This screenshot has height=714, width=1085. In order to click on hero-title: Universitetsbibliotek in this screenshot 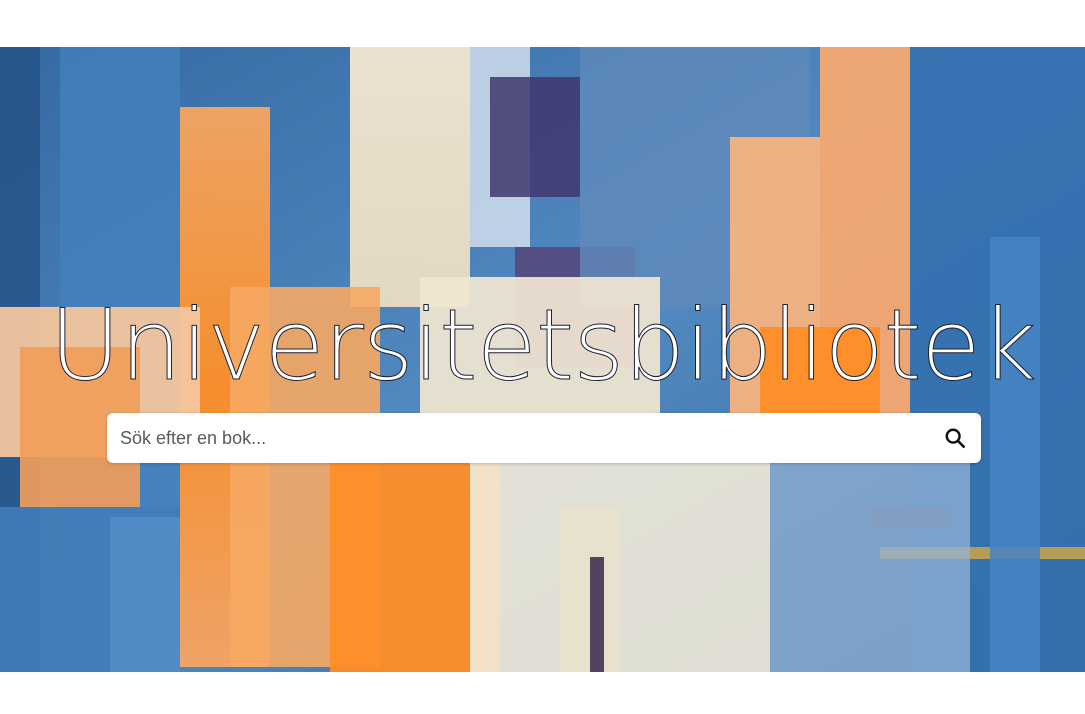, I will do `click(543, 346)`.